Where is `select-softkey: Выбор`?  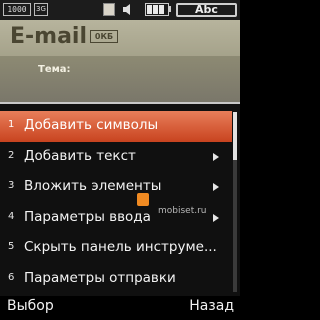
select-softkey: Выбор is located at coordinates (30, 306).